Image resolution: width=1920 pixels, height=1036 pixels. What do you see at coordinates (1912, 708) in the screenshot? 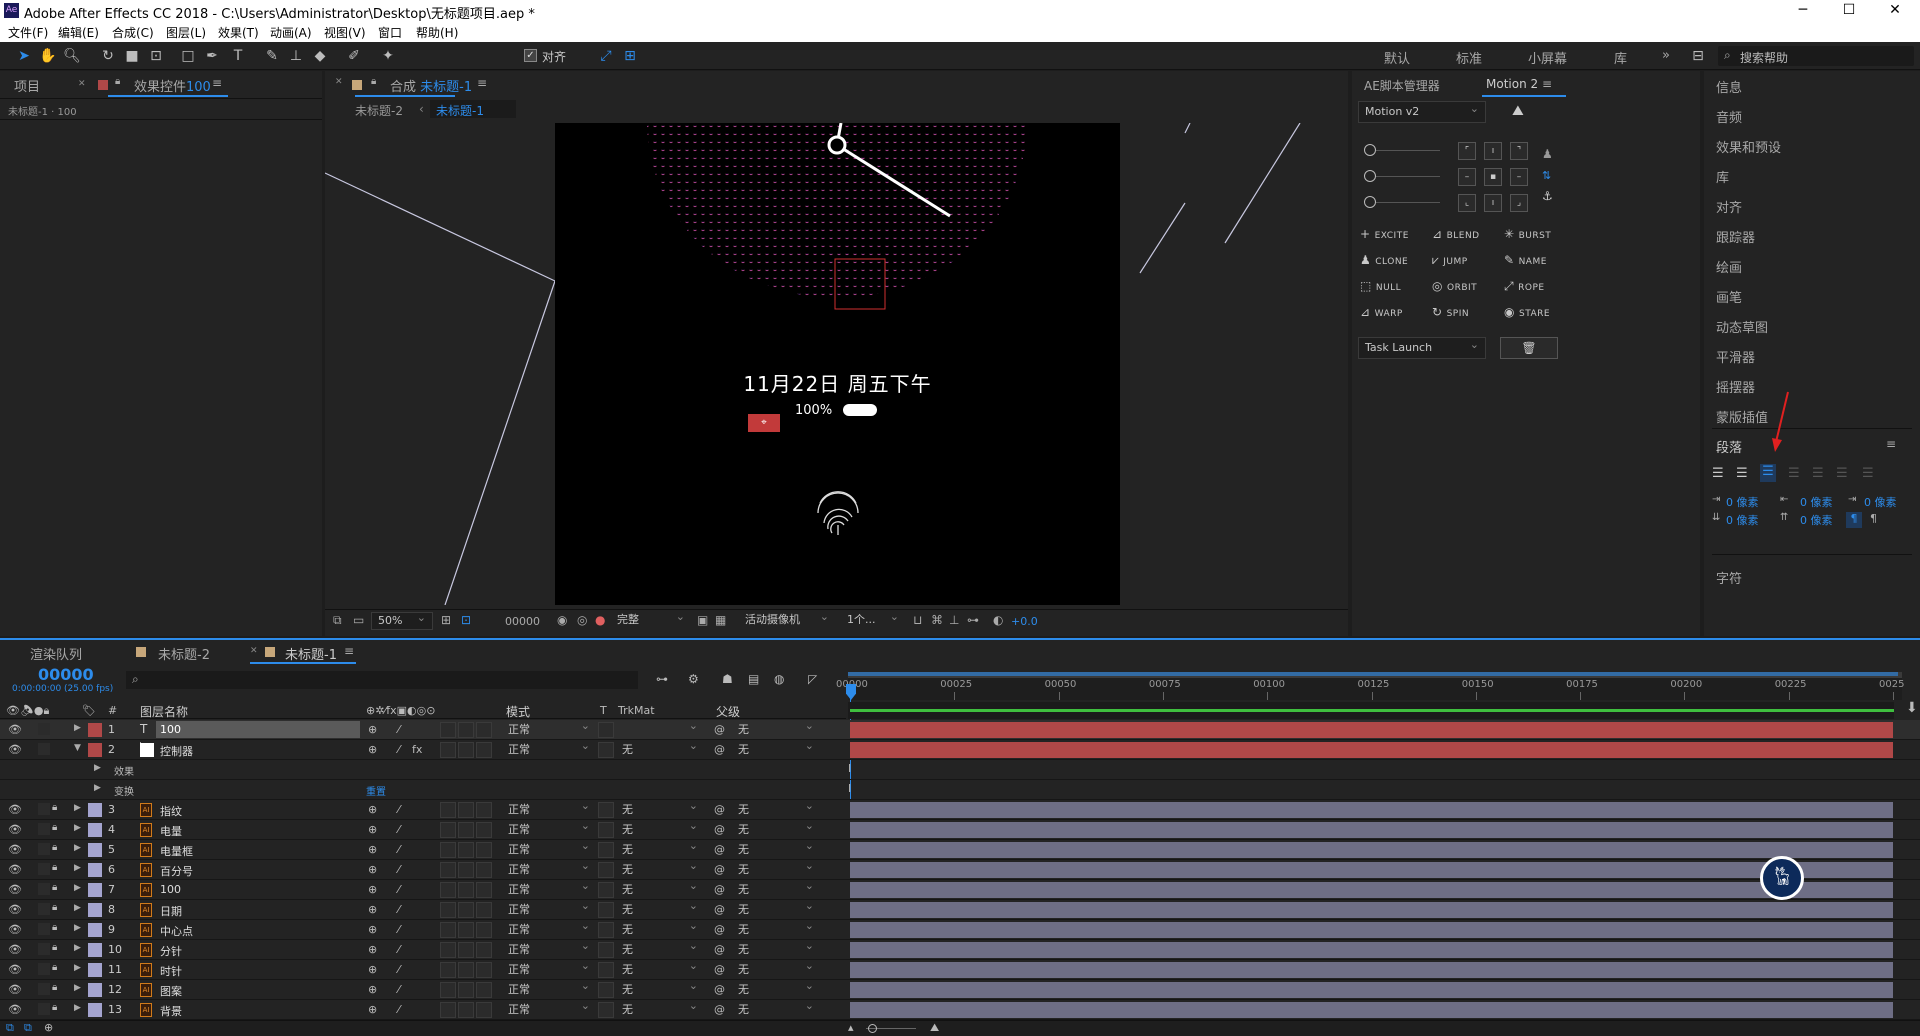
I see `comp-marker-bin-icon: ⬇` at bounding box center [1912, 708].